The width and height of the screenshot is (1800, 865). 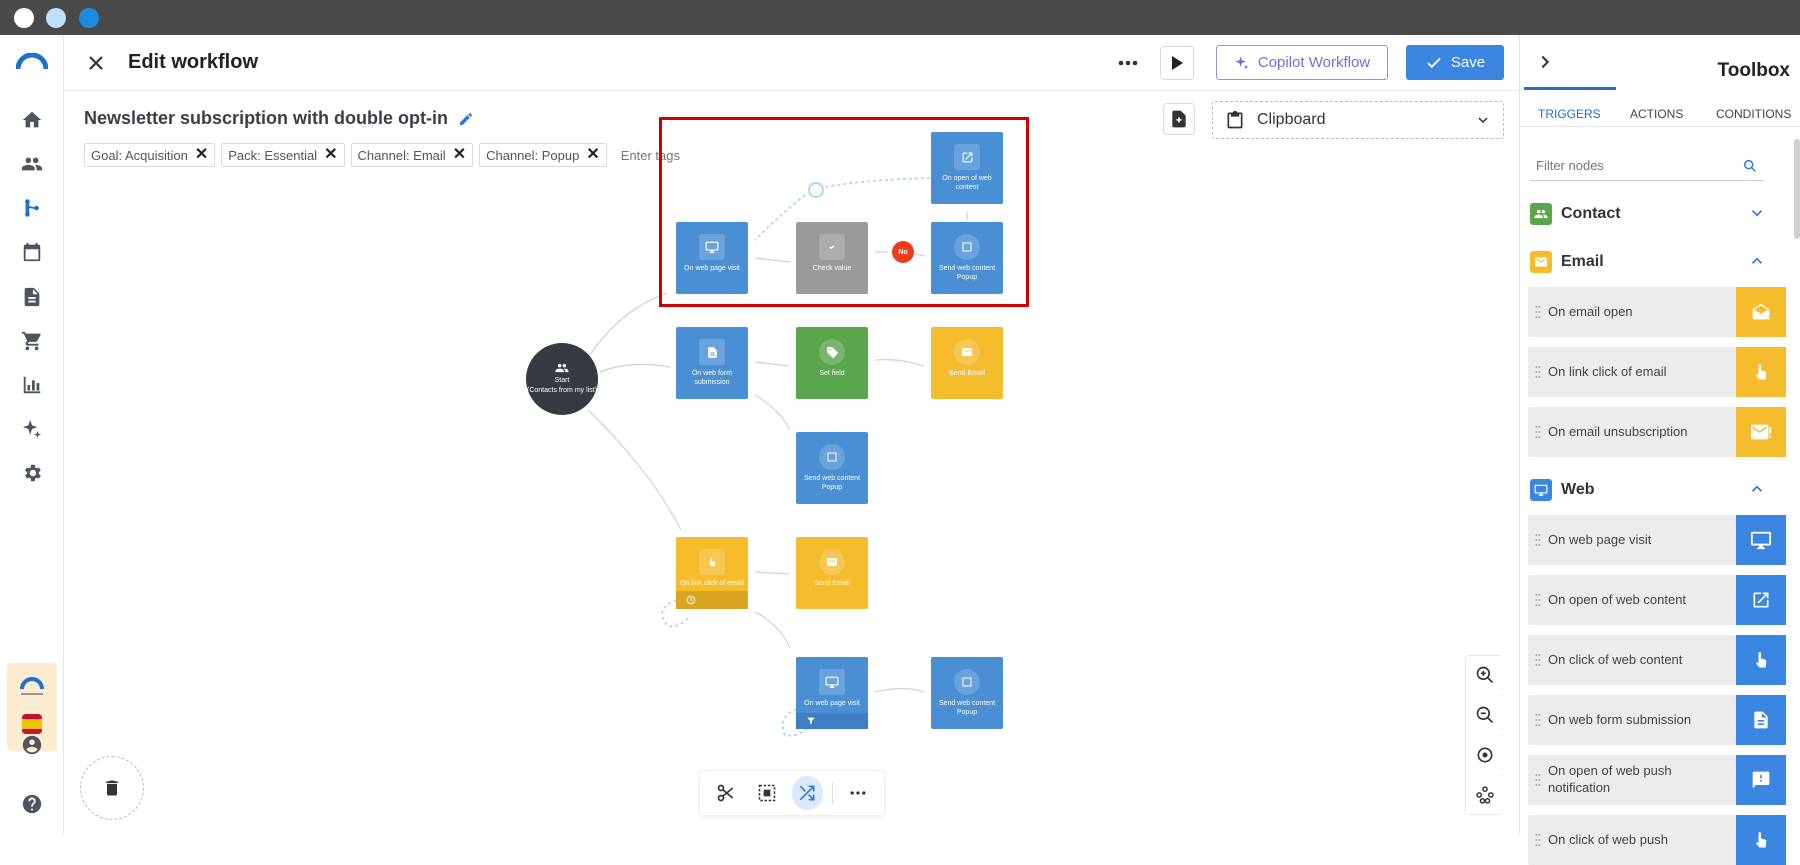 I want to click on tag-label: Goal: Acquisition, so click(x=139, y=155).